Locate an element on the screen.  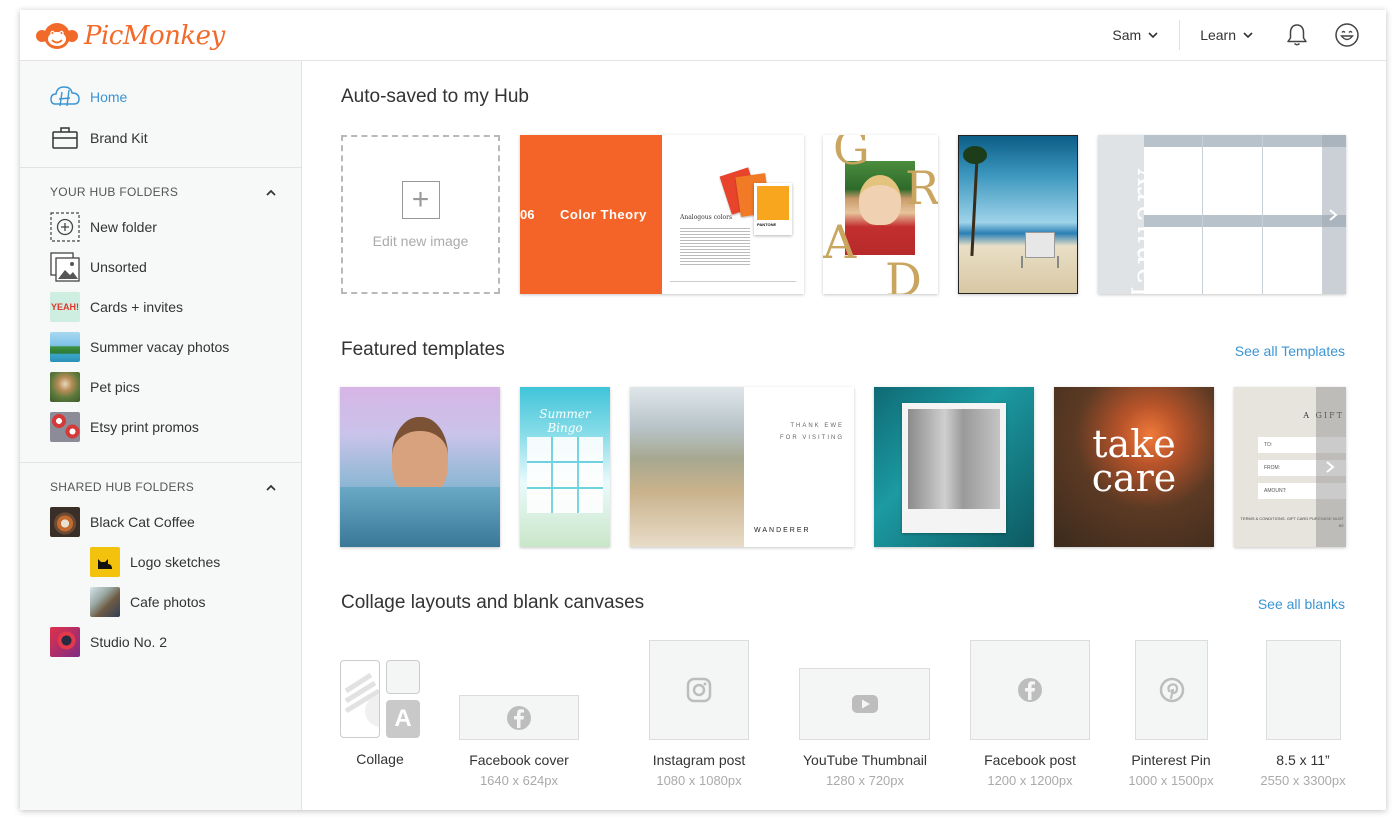
blank-size: 1280 x 720px is located at coordinates (865, 780).